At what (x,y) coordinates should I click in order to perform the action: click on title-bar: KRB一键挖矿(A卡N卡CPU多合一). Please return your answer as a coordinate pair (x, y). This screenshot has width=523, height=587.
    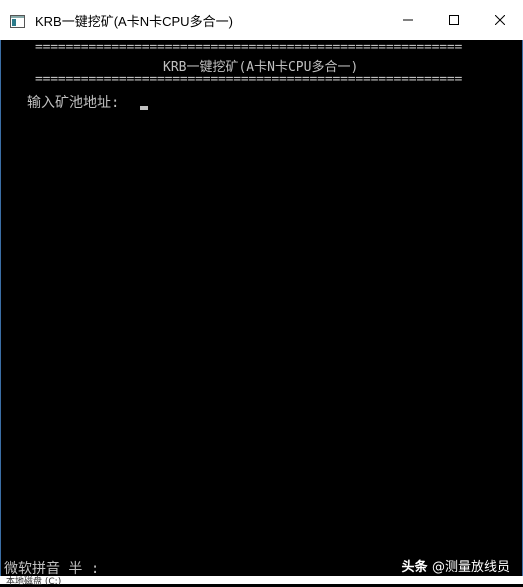
    Looking at the image, I should click on (261, 20).